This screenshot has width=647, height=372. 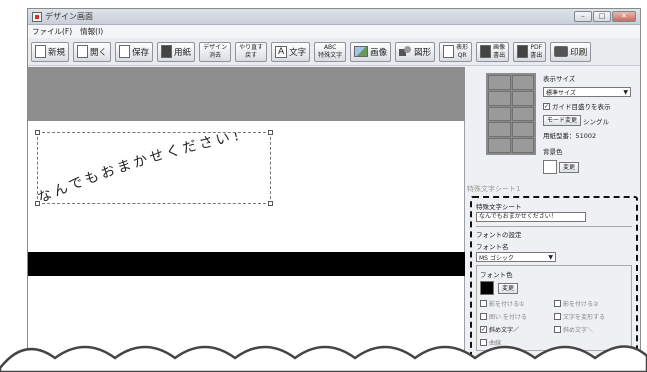 What do you see at coordinates (462, 55) in the screenshot?
I see `table-qr-bottom: QR` at bounding box center [462, 55].